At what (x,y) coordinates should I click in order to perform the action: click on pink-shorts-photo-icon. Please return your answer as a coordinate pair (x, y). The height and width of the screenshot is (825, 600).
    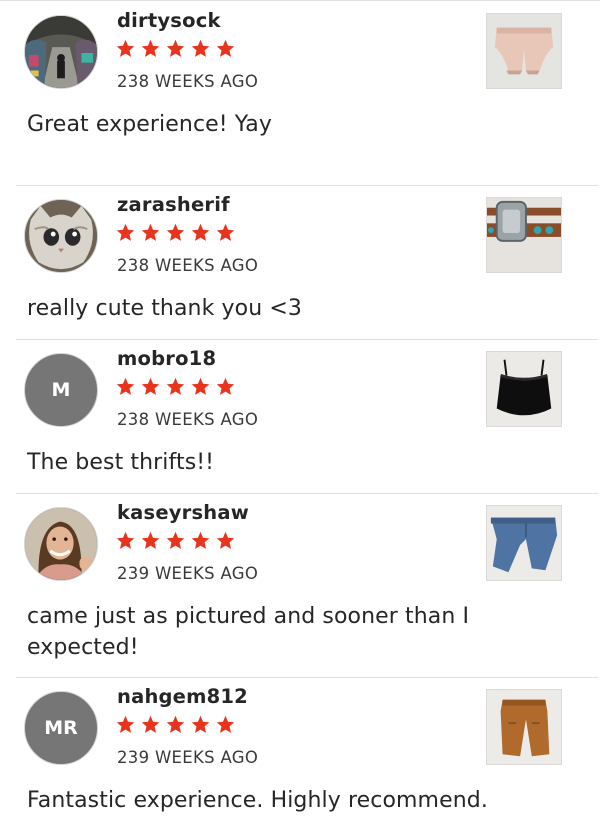
    Looking at the image, I should click on (524, 51).